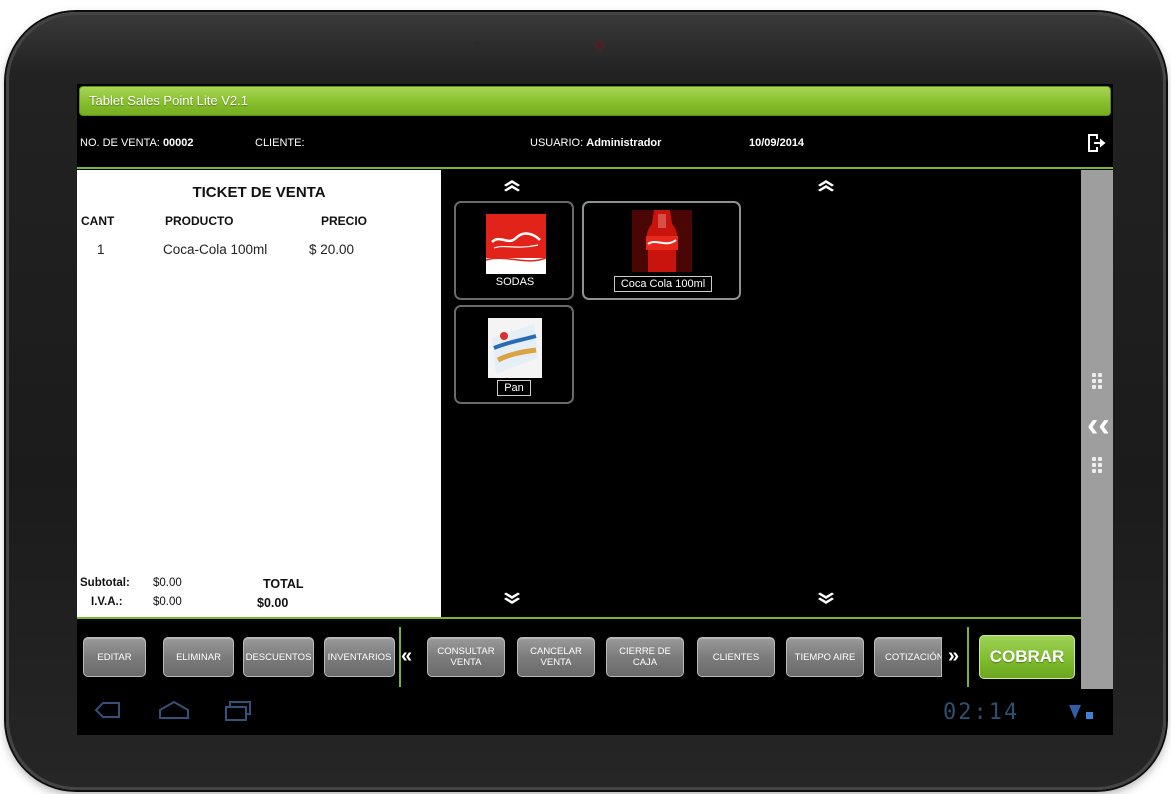  I want to click on date-value: 10/09/2014, so click(777, 143).